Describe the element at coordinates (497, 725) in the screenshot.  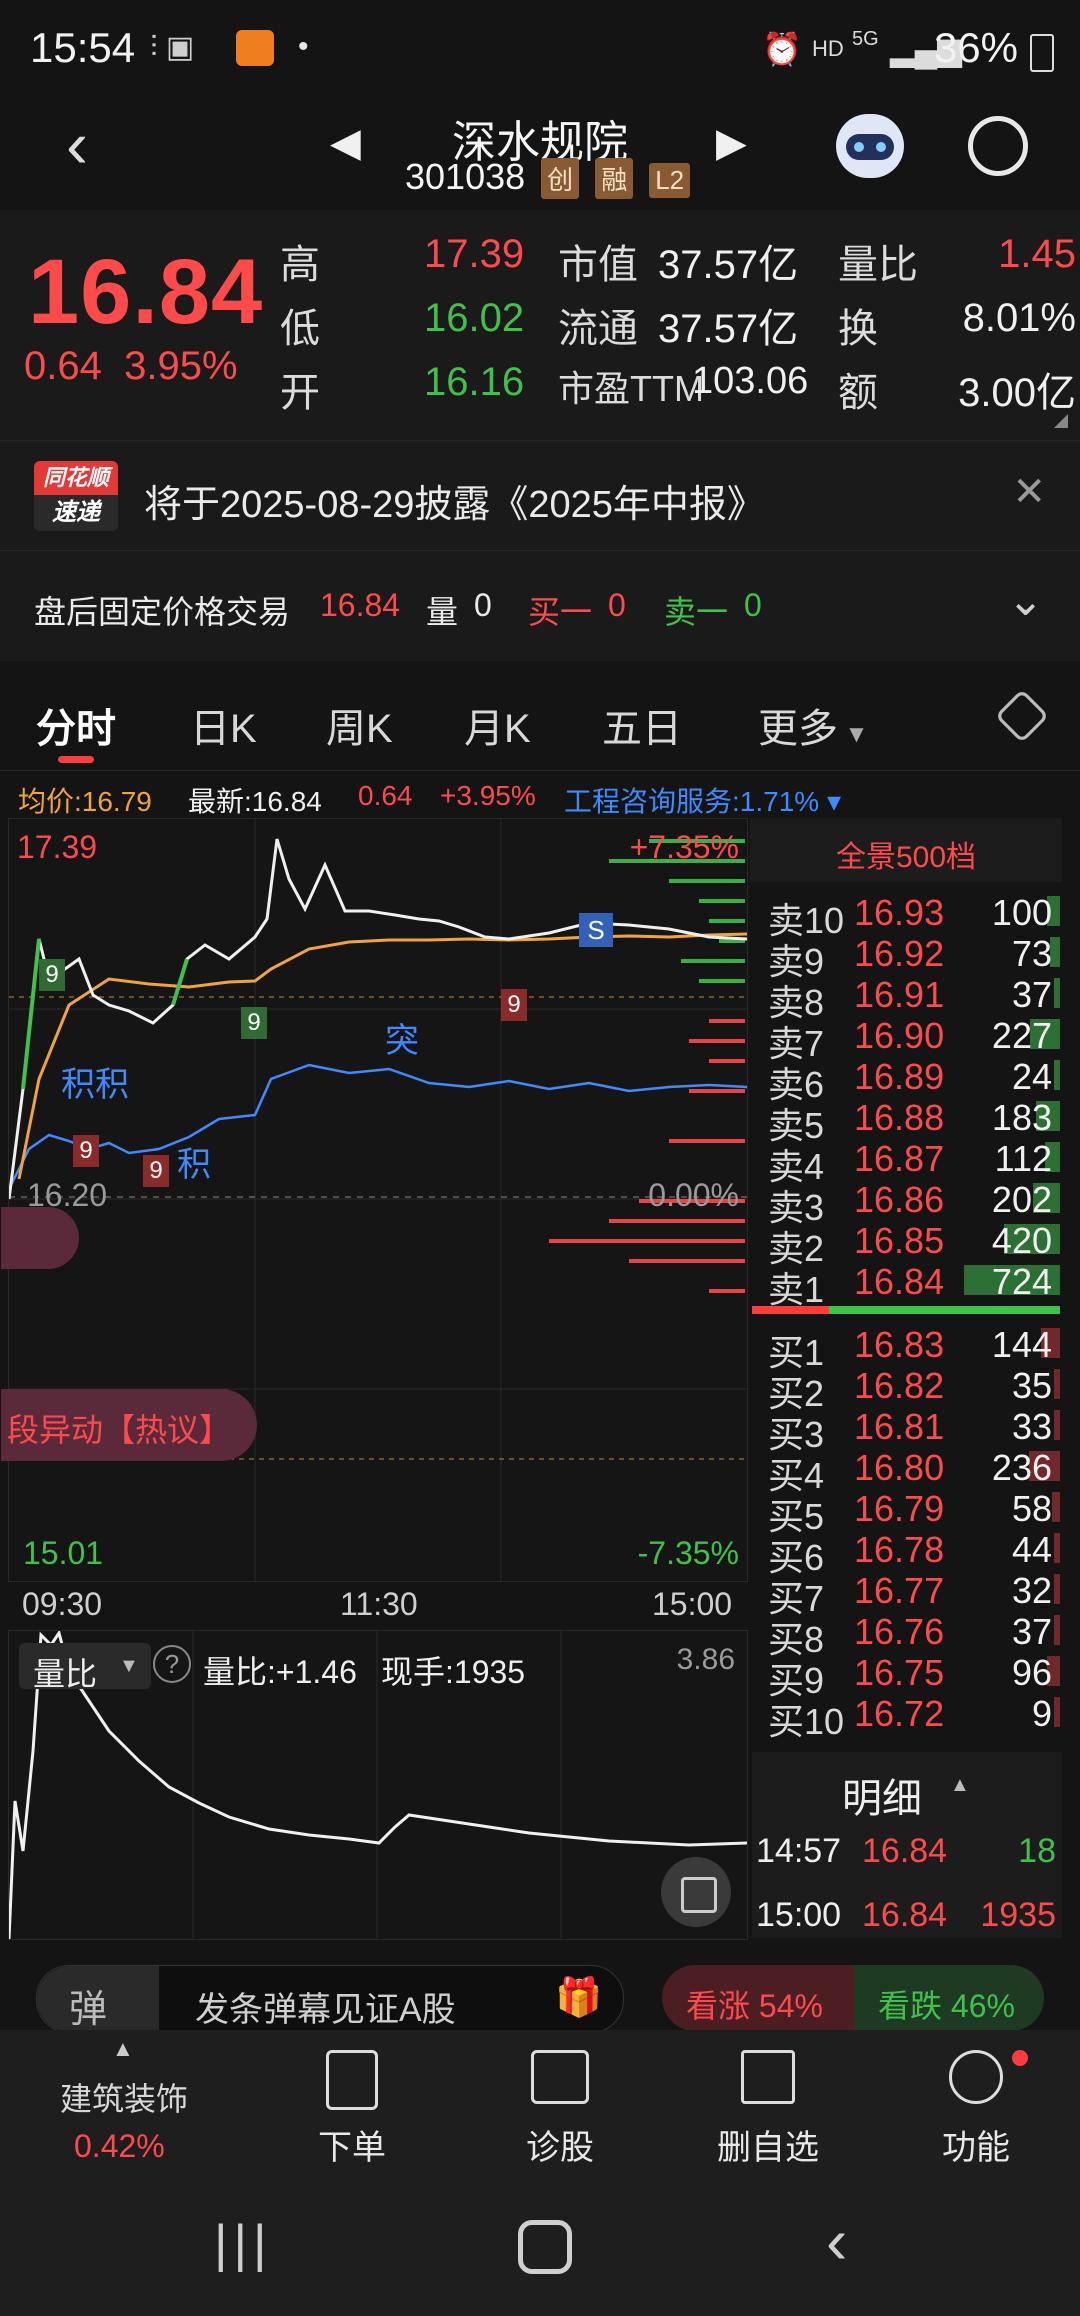
I see `tab-monthly-k: 月K` at that location.